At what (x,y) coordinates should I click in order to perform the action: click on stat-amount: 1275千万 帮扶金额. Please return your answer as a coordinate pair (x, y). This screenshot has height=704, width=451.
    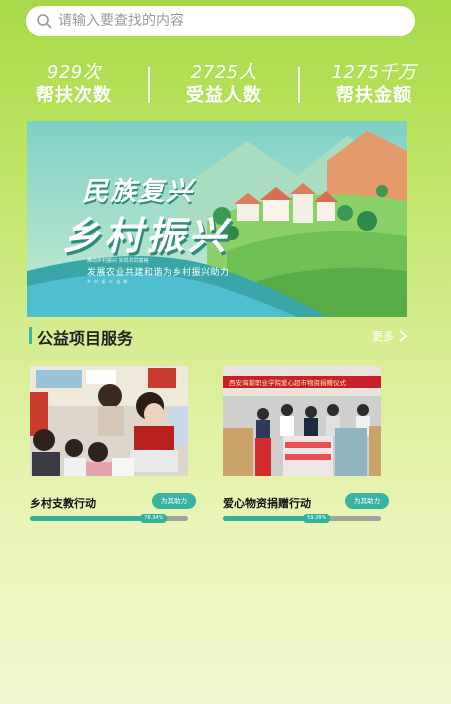
    Looking at the image, I should click on (374, 85).